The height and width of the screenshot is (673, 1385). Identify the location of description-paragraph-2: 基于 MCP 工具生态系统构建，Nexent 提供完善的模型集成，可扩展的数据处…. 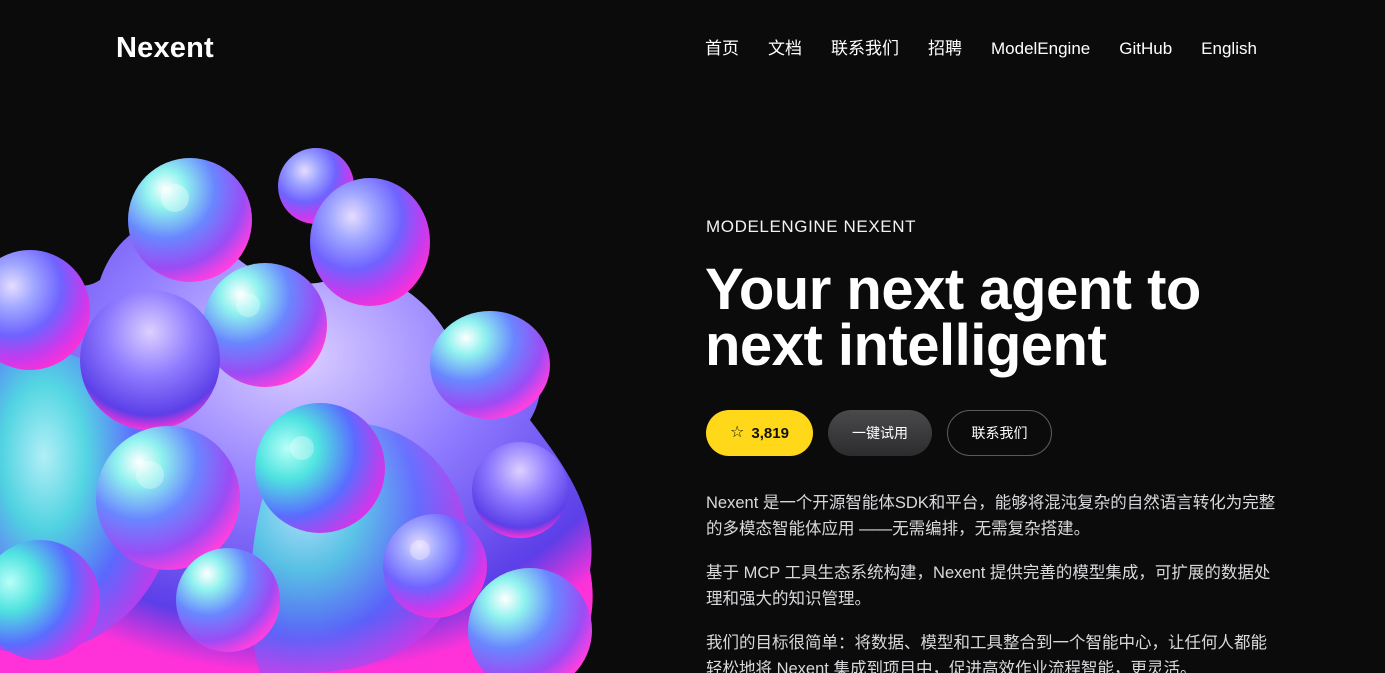
(988, 586).